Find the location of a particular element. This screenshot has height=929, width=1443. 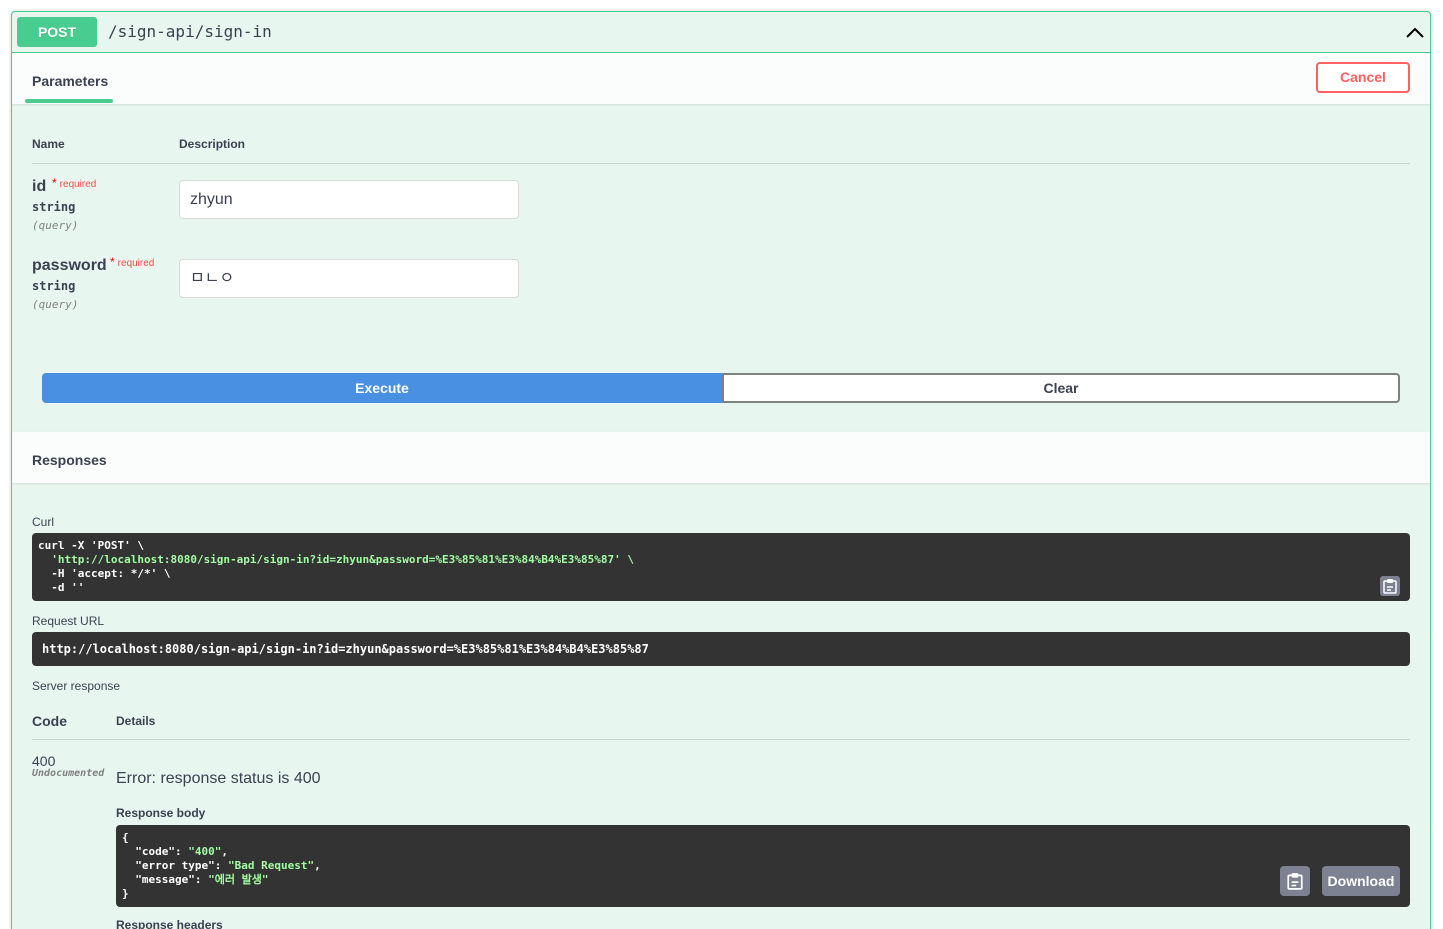

undocumented-label: Undocumented is located at coordinates (68, 773).